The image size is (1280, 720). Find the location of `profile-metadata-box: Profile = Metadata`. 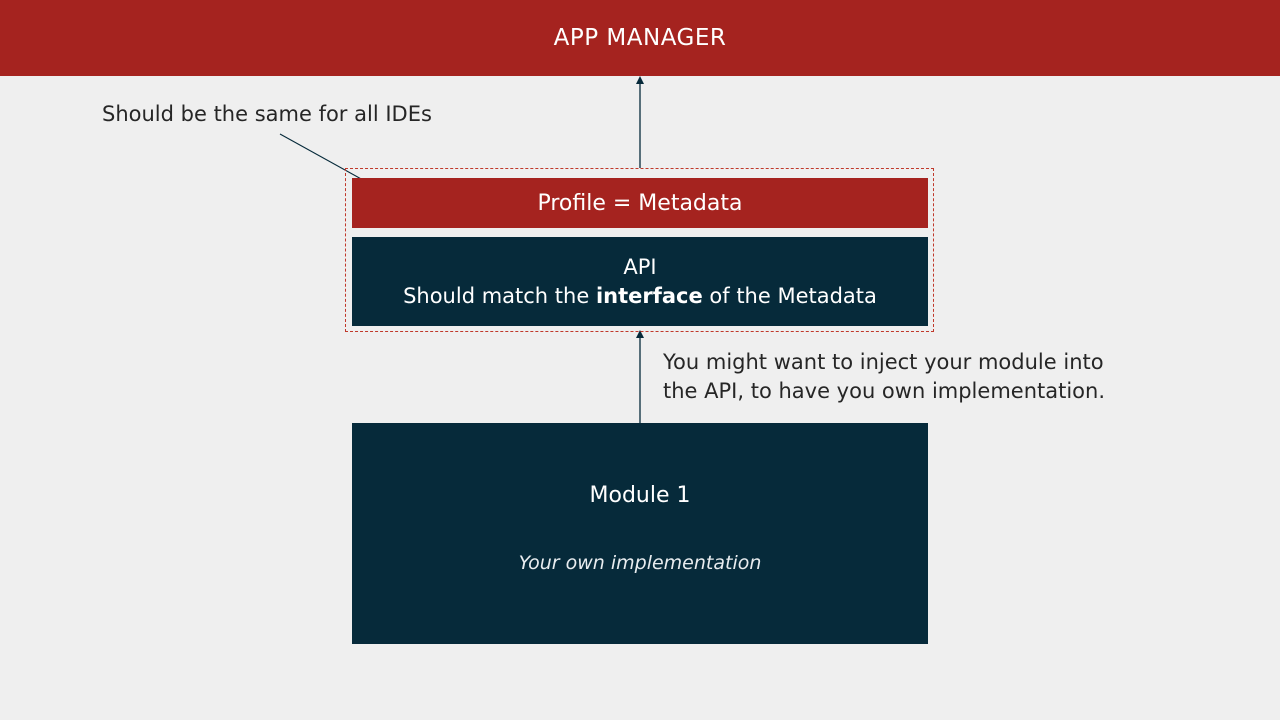

profile-metadata-box: Profile = Metadata is located at coordinates (640, 203).